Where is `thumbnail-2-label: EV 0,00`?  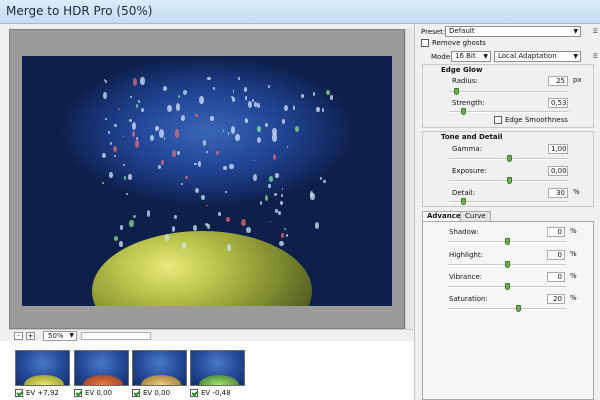 thumbnail-2-label: EV 0,00 is located at coordinates (93, 393).